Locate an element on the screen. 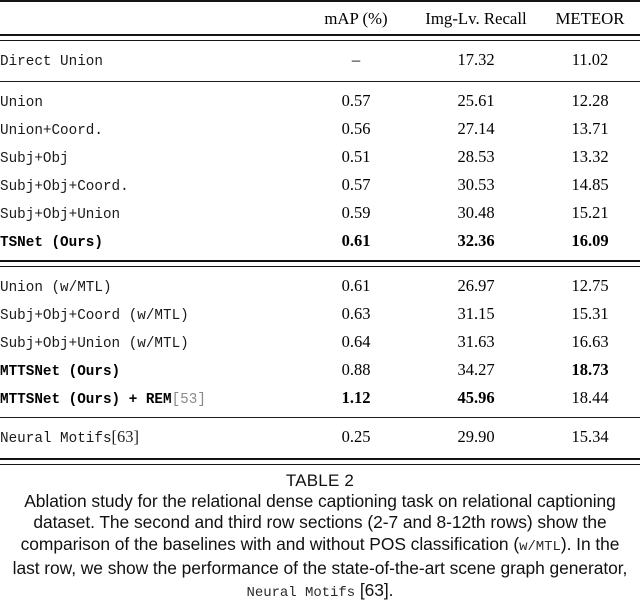 The width and height of the screenshot is (640, 604). row-map: 1.12 is located at coordinates (356, 397).